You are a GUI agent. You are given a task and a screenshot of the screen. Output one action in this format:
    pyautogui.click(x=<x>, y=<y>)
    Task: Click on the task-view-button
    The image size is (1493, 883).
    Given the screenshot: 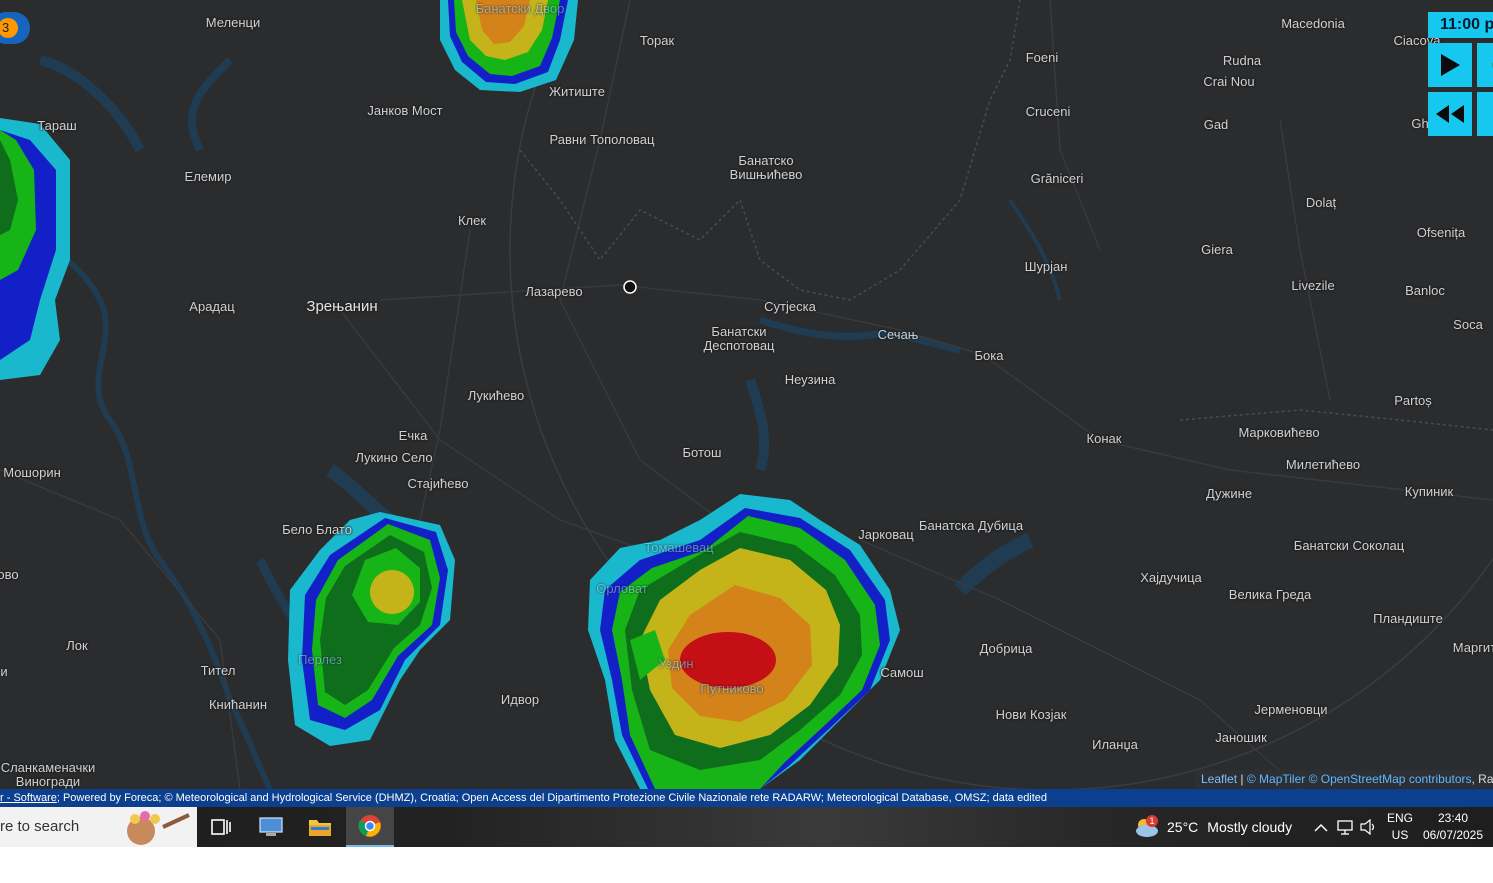 What is the action you would take?
    pyautogui.click(x=221, y=827)
    